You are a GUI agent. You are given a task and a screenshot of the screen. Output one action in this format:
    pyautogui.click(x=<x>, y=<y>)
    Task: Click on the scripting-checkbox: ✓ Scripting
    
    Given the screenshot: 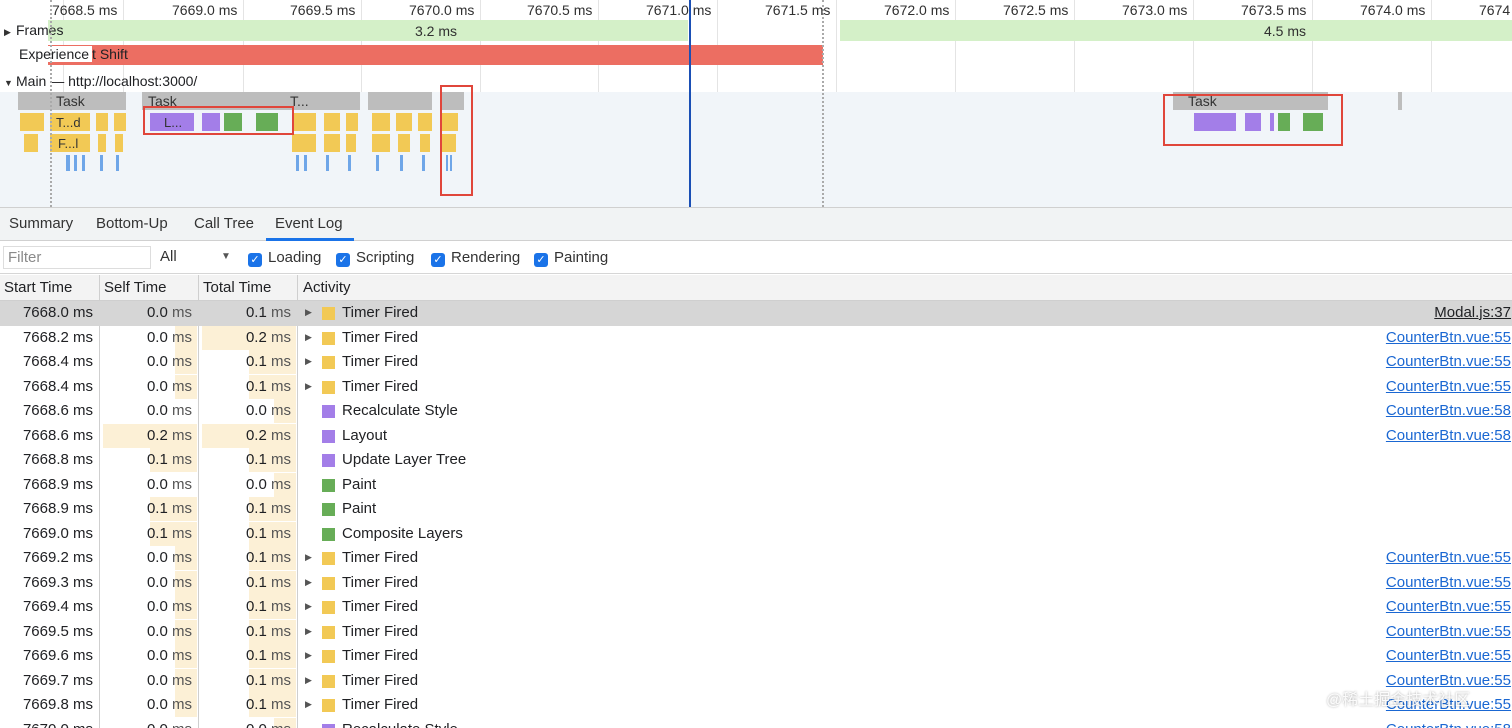 What is the action you would take?
    pyautogui.click(x=375, y=258)
    